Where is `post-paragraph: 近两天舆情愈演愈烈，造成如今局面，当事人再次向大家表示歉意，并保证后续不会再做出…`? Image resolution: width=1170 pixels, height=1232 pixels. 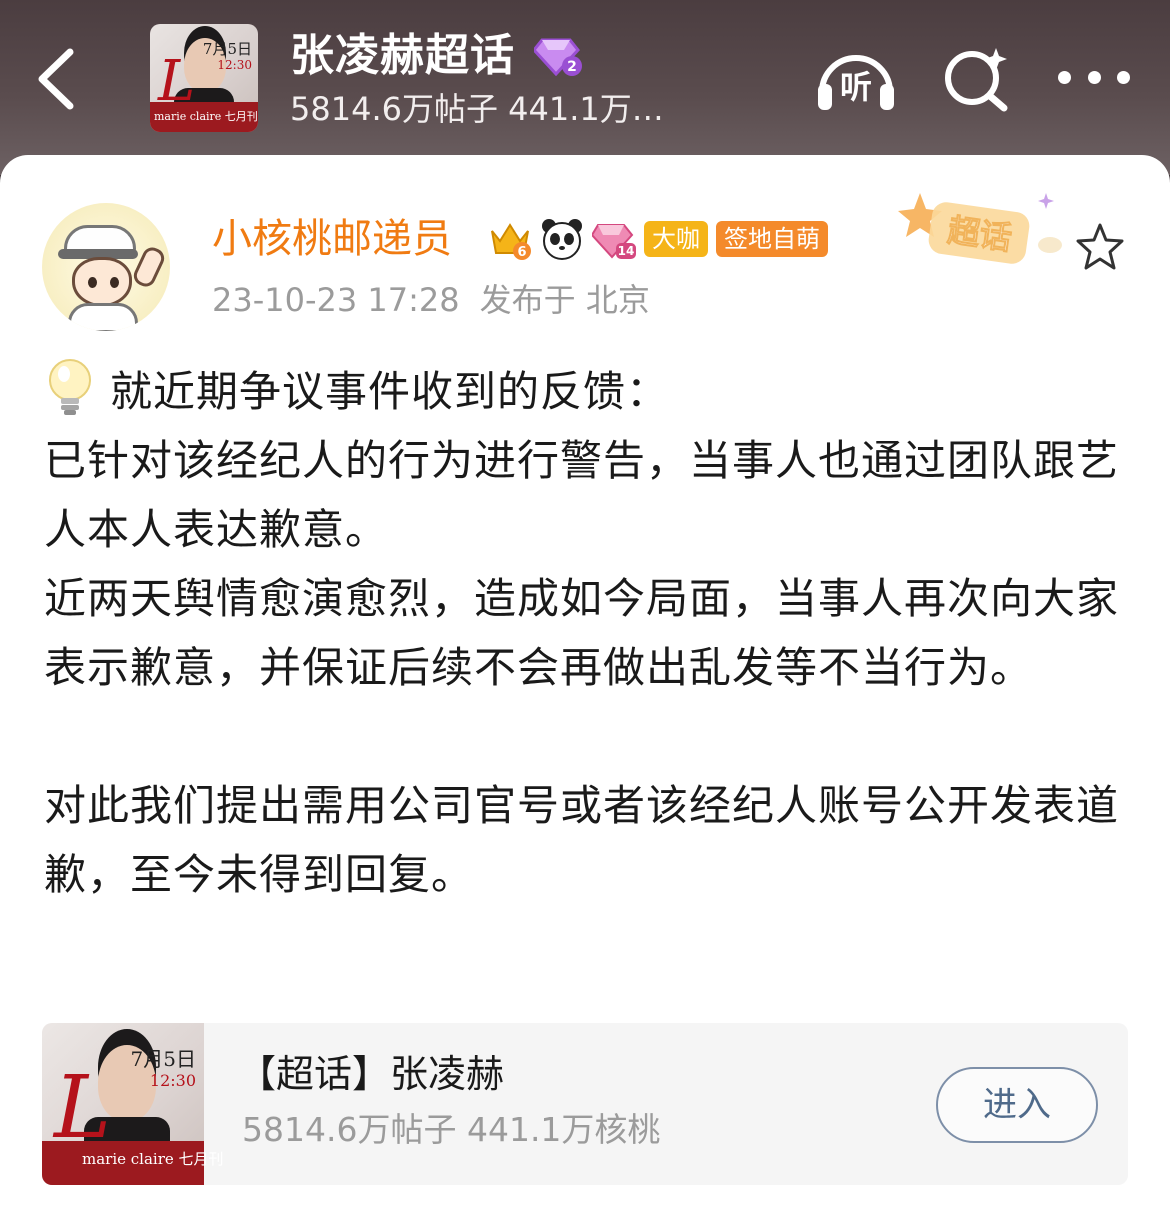
post-paragraph: 近两天舆情愈演愈烈，造成如今局面，当事人再次向大家表示歉意，并保证后续不会再做出… is located at coordinates (582, 633).